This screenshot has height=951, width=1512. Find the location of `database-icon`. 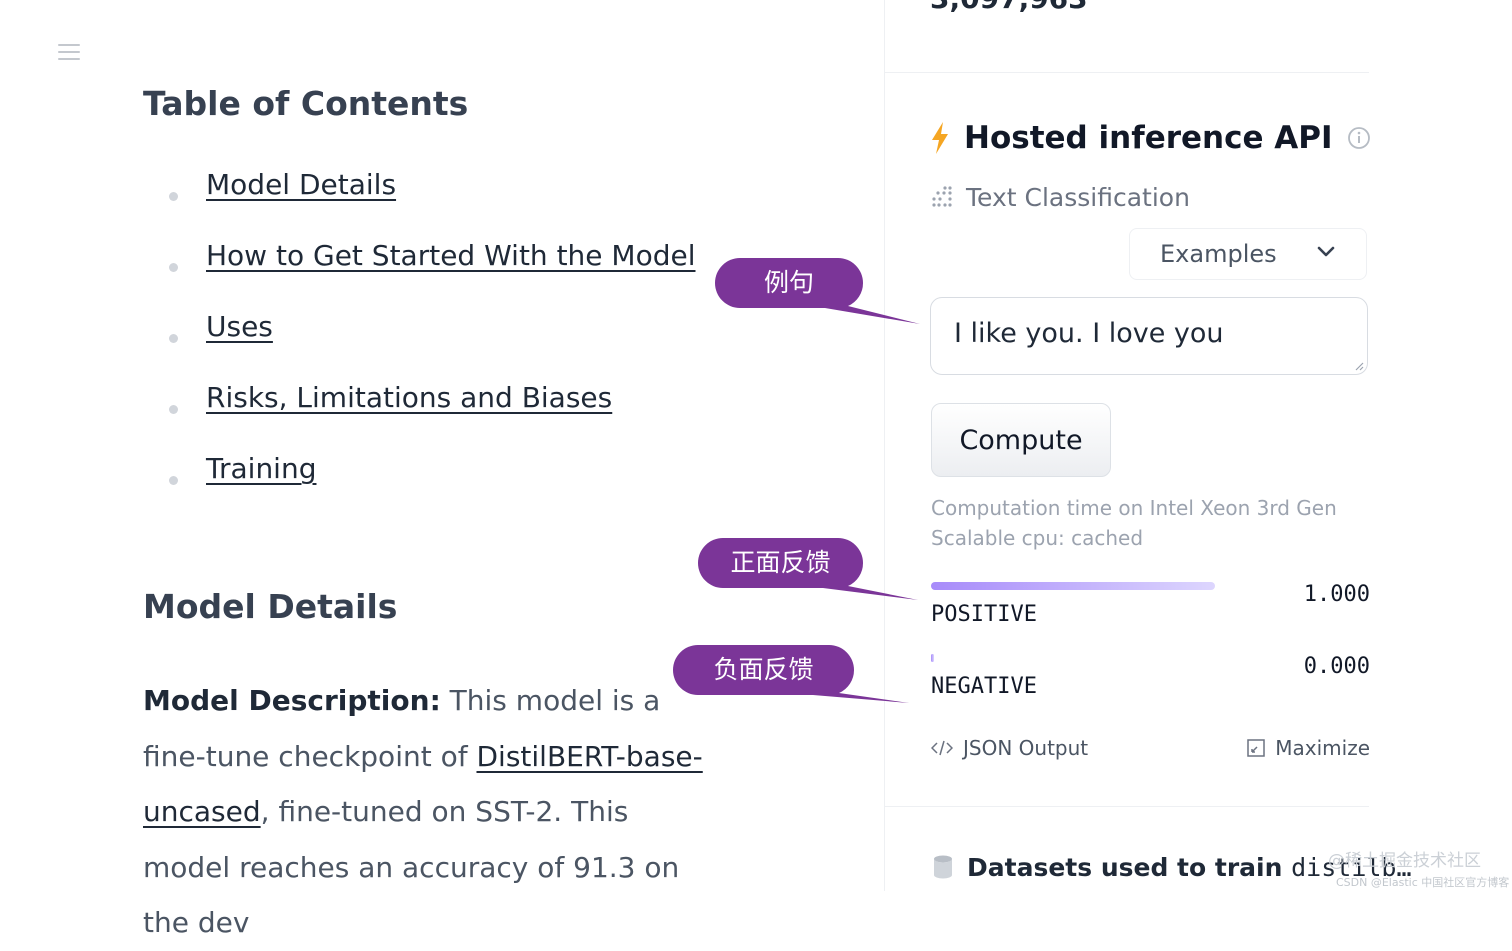

database-icon is located at coordinates (943, 867).